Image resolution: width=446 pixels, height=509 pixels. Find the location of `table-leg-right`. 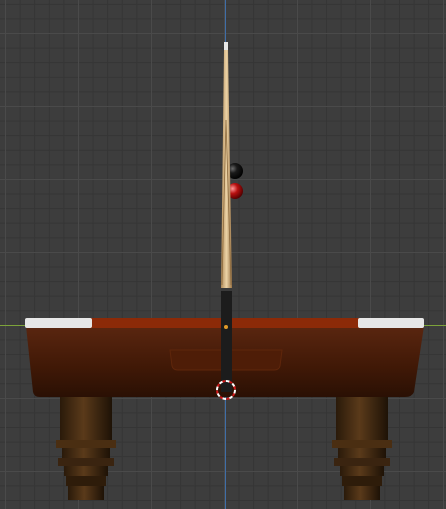

table-leg-right is located at coordinates (362, 448).